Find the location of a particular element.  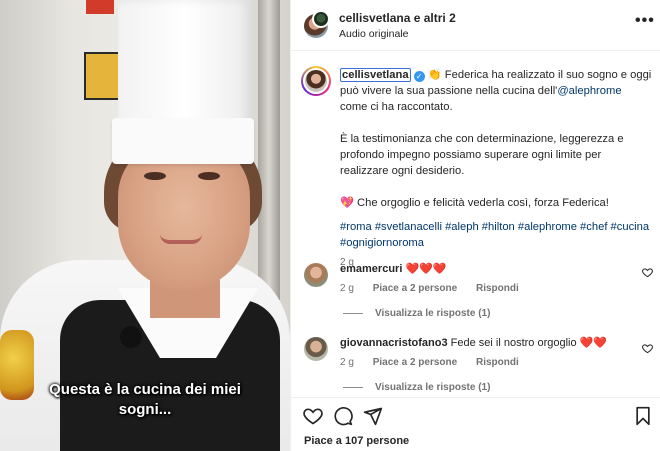

right-eye is located at coordinates (209, 176).